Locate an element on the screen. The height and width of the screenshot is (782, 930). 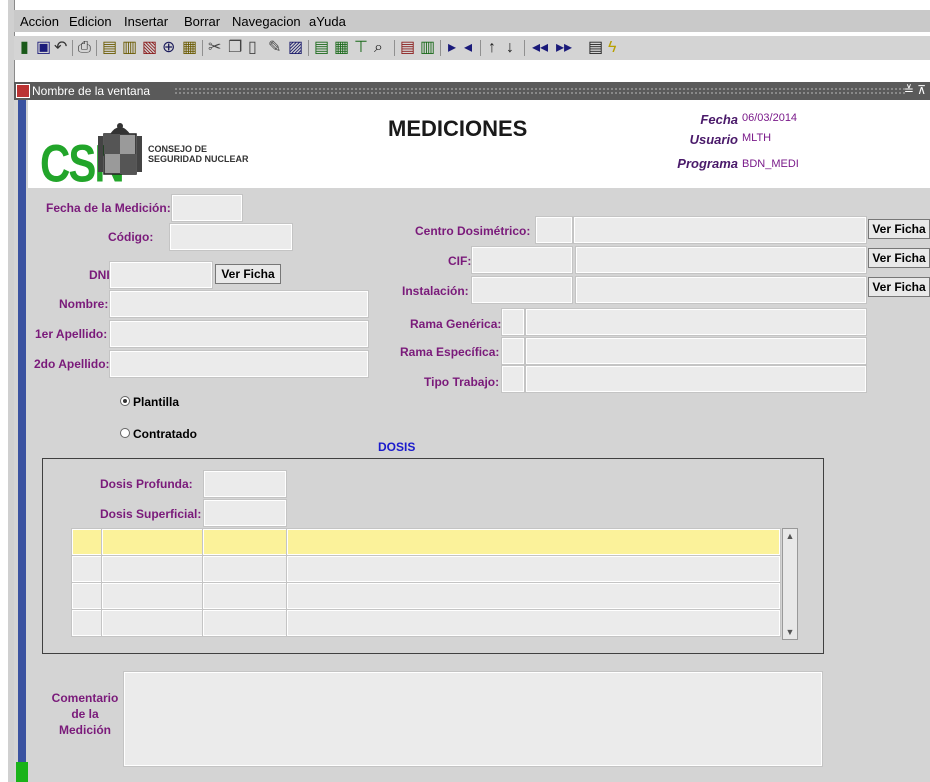
programa-label: Programa is located at coordinates (707, 163).